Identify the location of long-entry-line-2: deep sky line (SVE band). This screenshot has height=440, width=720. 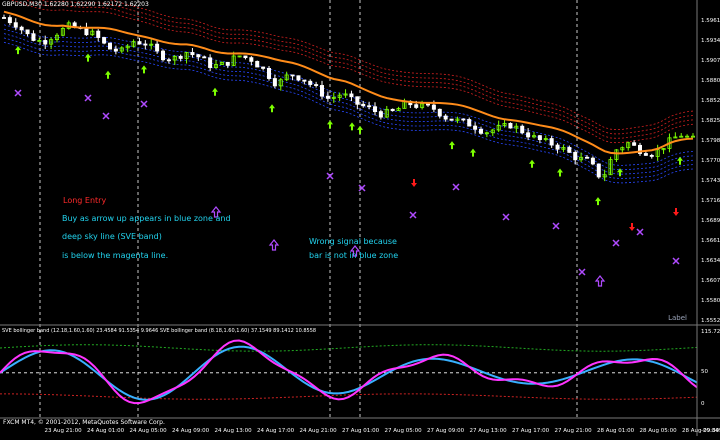
(112, 236).